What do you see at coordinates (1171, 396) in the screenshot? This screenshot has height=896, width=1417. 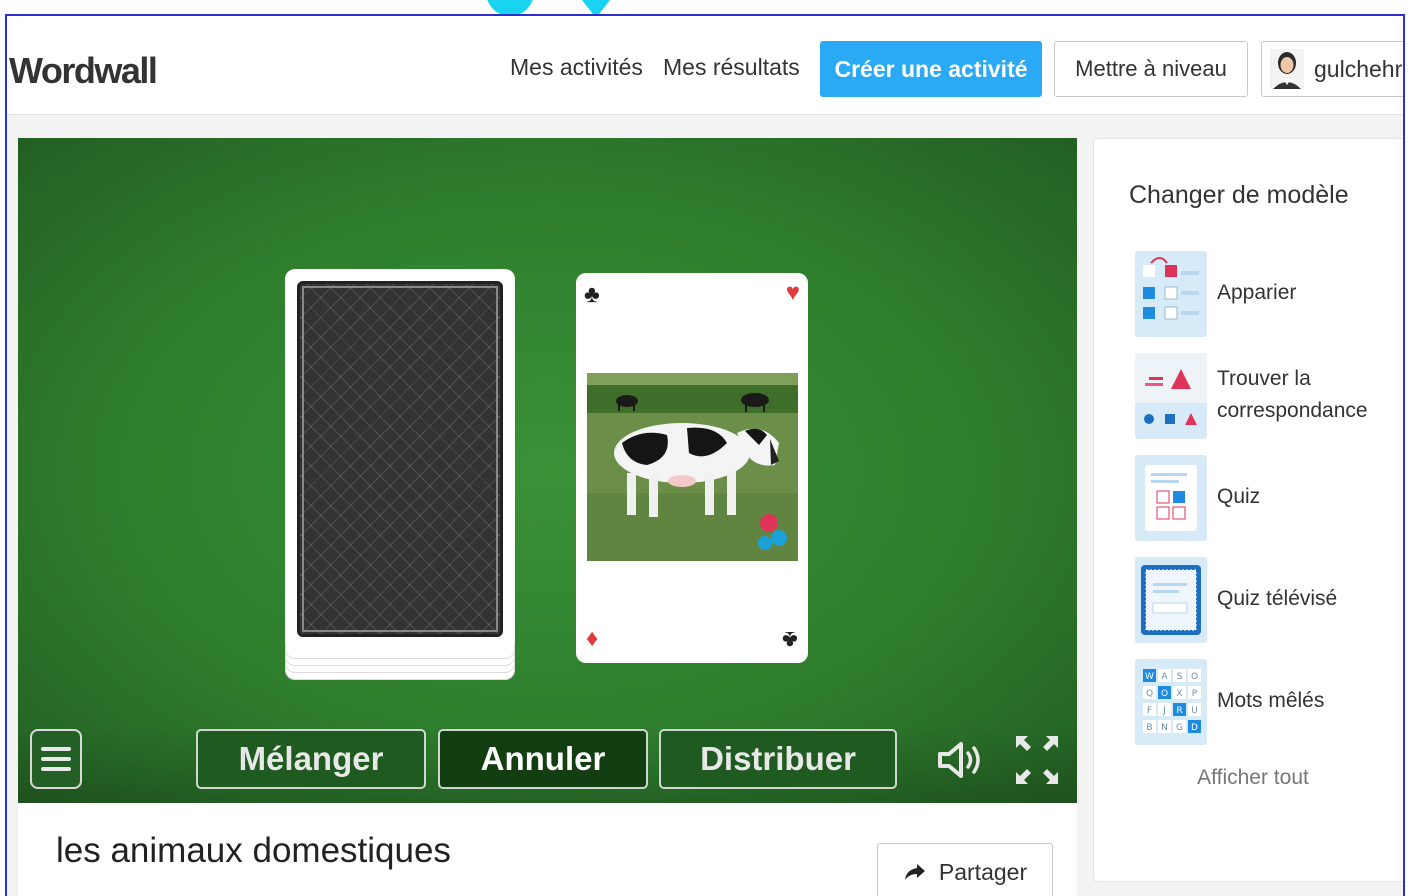 I see `find-match-icon` at bounding box center [1171, 396].